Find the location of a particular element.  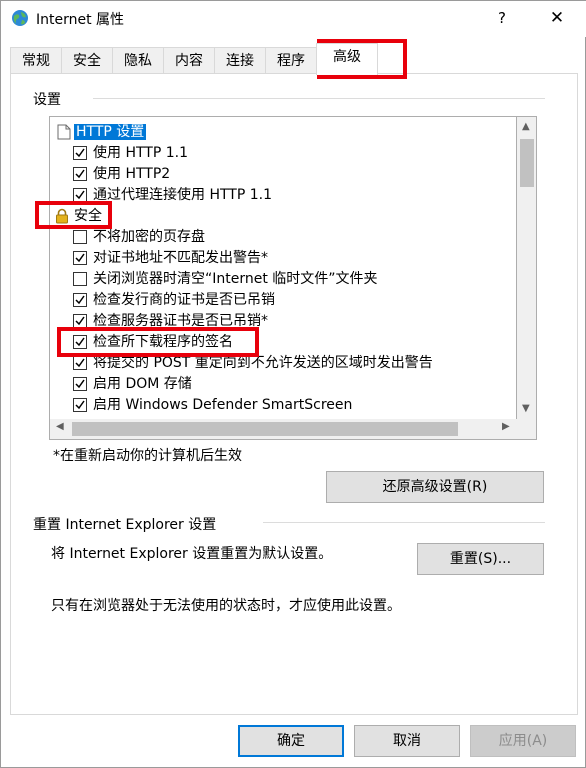

category-security: 安全 is located at coordinates (283, 216).